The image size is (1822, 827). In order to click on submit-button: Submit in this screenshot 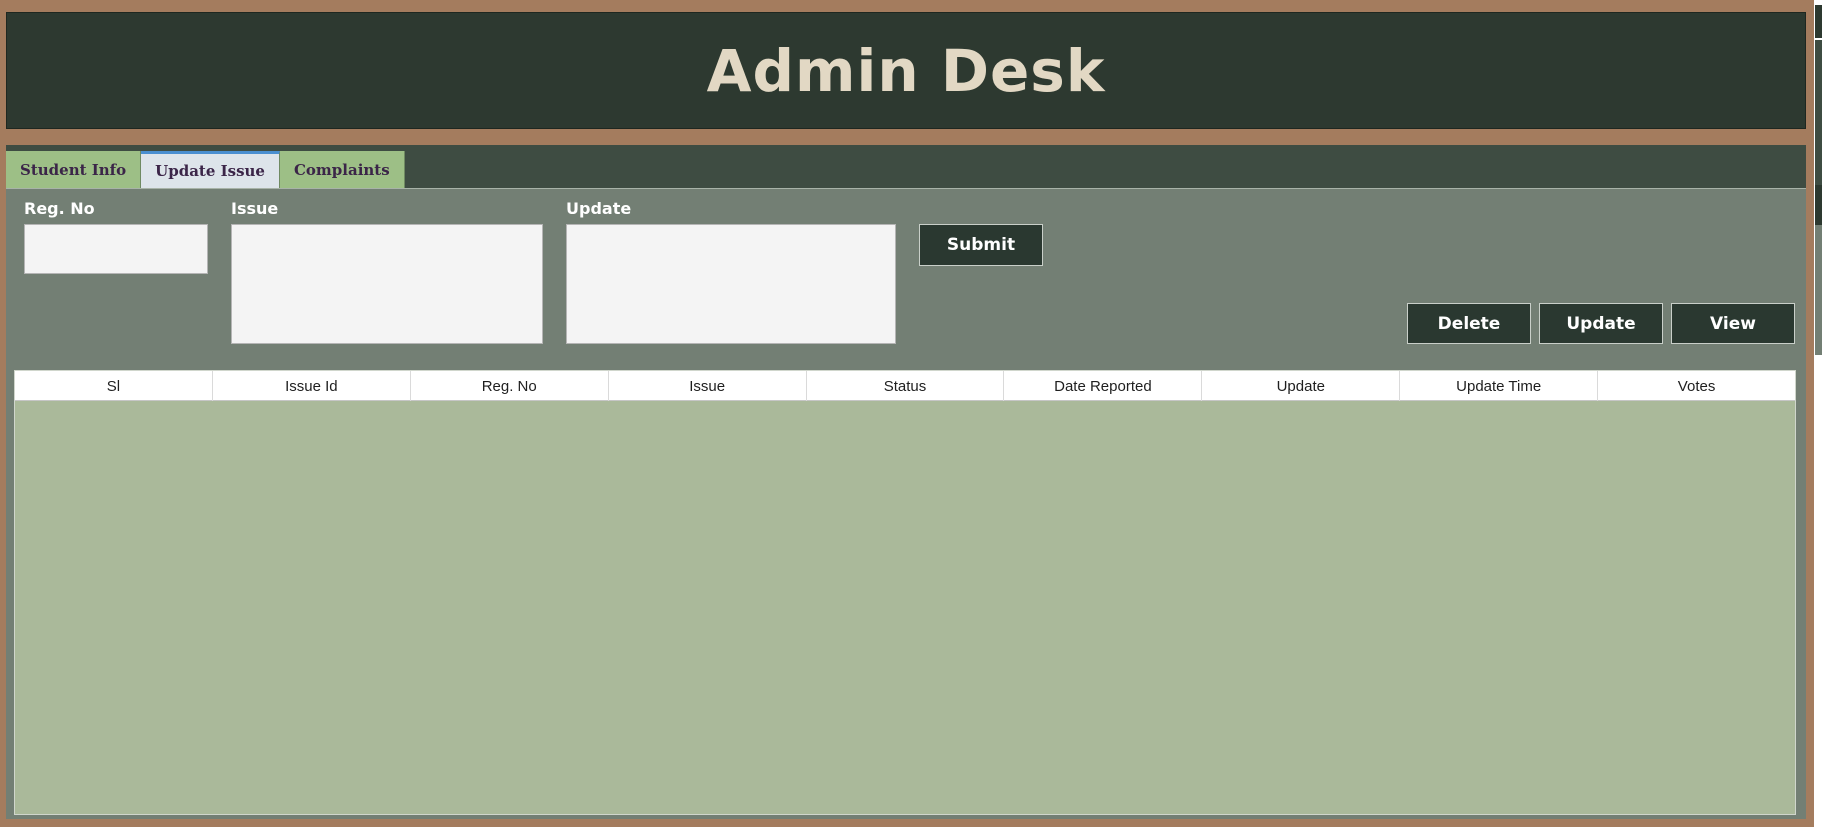, I will do `click(981, 245)`.